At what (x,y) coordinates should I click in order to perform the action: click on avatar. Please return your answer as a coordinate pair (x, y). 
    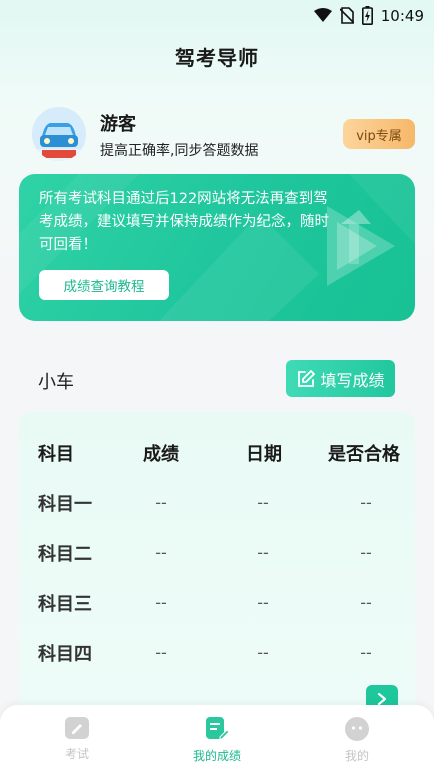
    Looking at the image, I should click on (59, 134).